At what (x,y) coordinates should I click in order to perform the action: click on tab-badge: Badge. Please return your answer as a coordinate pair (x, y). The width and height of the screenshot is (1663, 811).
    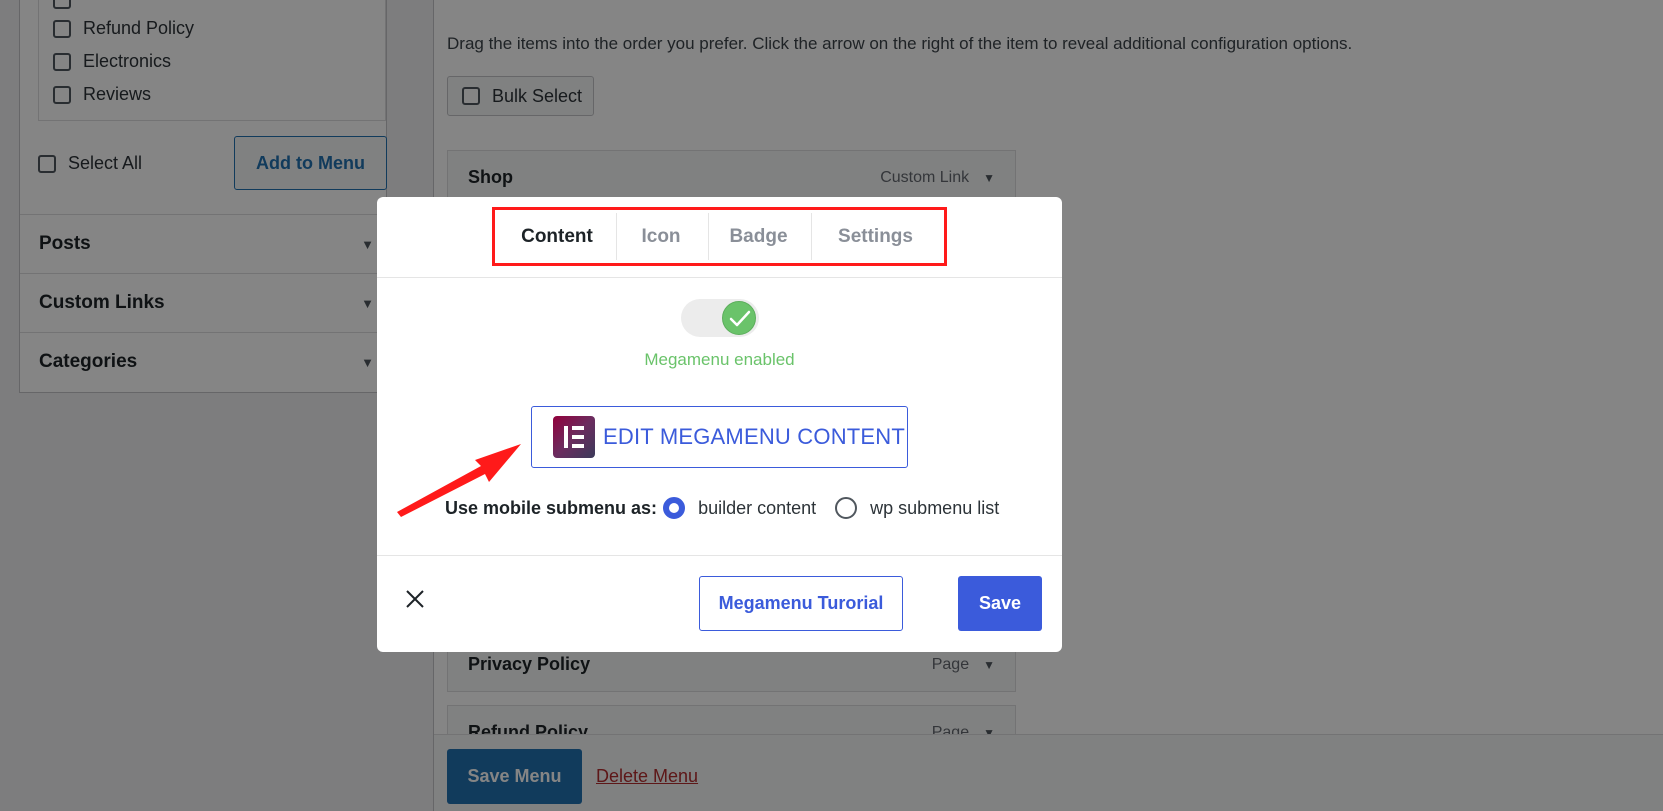
    Looking at the image, I should click on (758, 236).